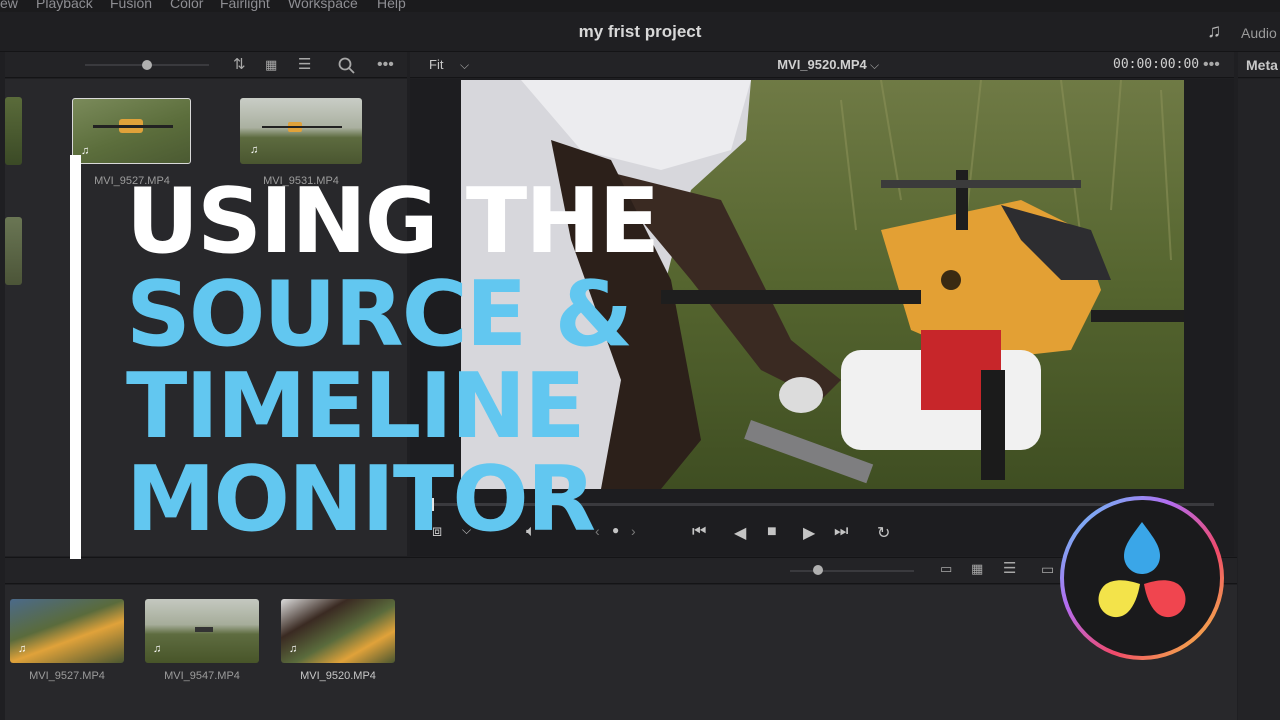 This screenshot has height=720, width=1280. Describe the element at coordinates (1259, 399) in the screenshot. I see `metadata-panel` at that location.